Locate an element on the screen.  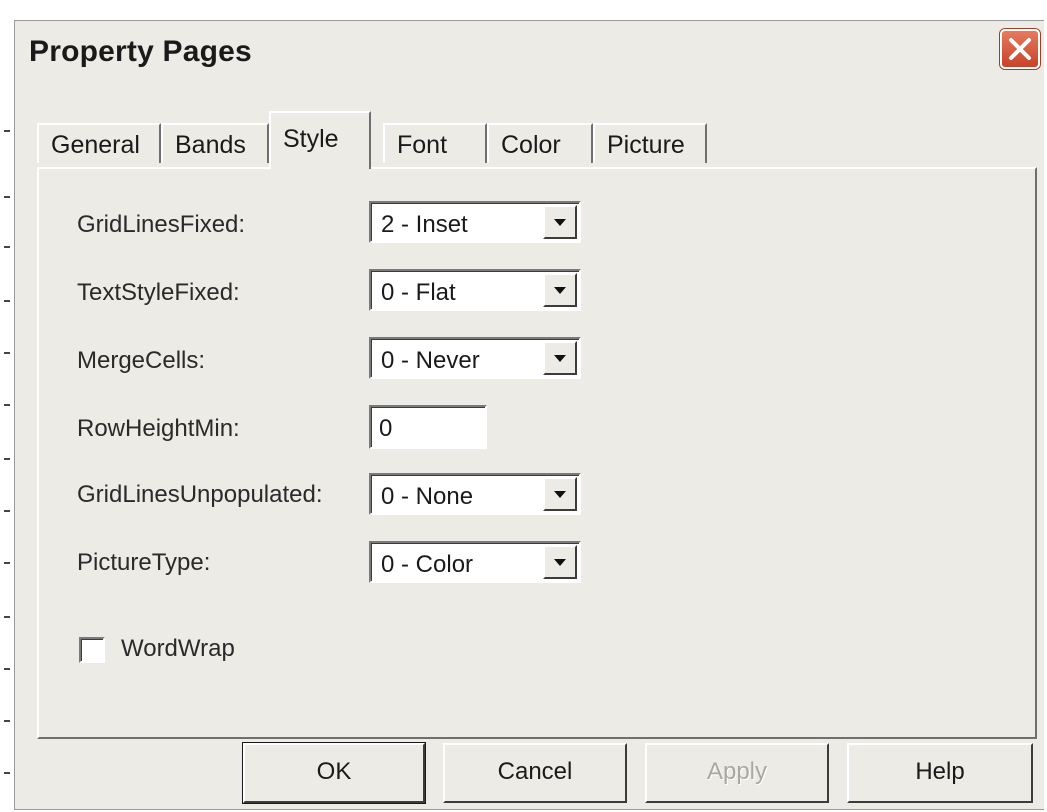
grid-lines-fixed-label: GridLinesFixed: is located at coordinates (161, 224).